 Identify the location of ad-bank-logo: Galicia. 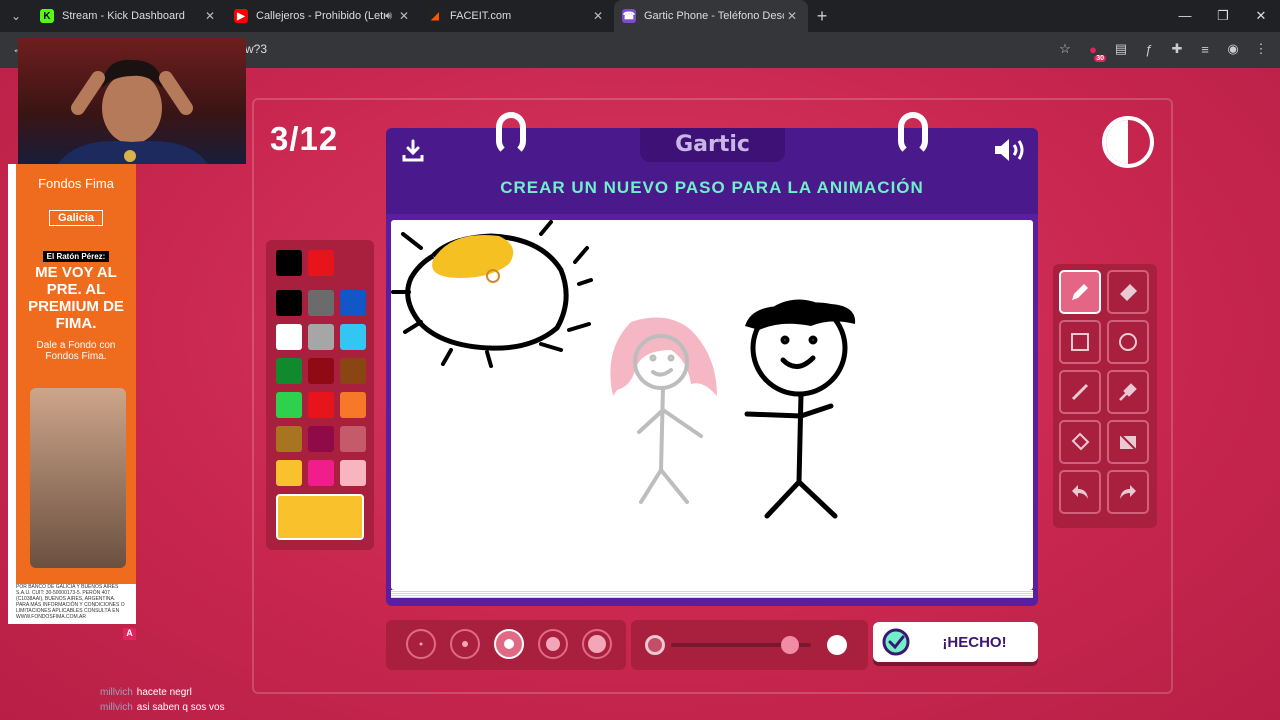
(76, 217).